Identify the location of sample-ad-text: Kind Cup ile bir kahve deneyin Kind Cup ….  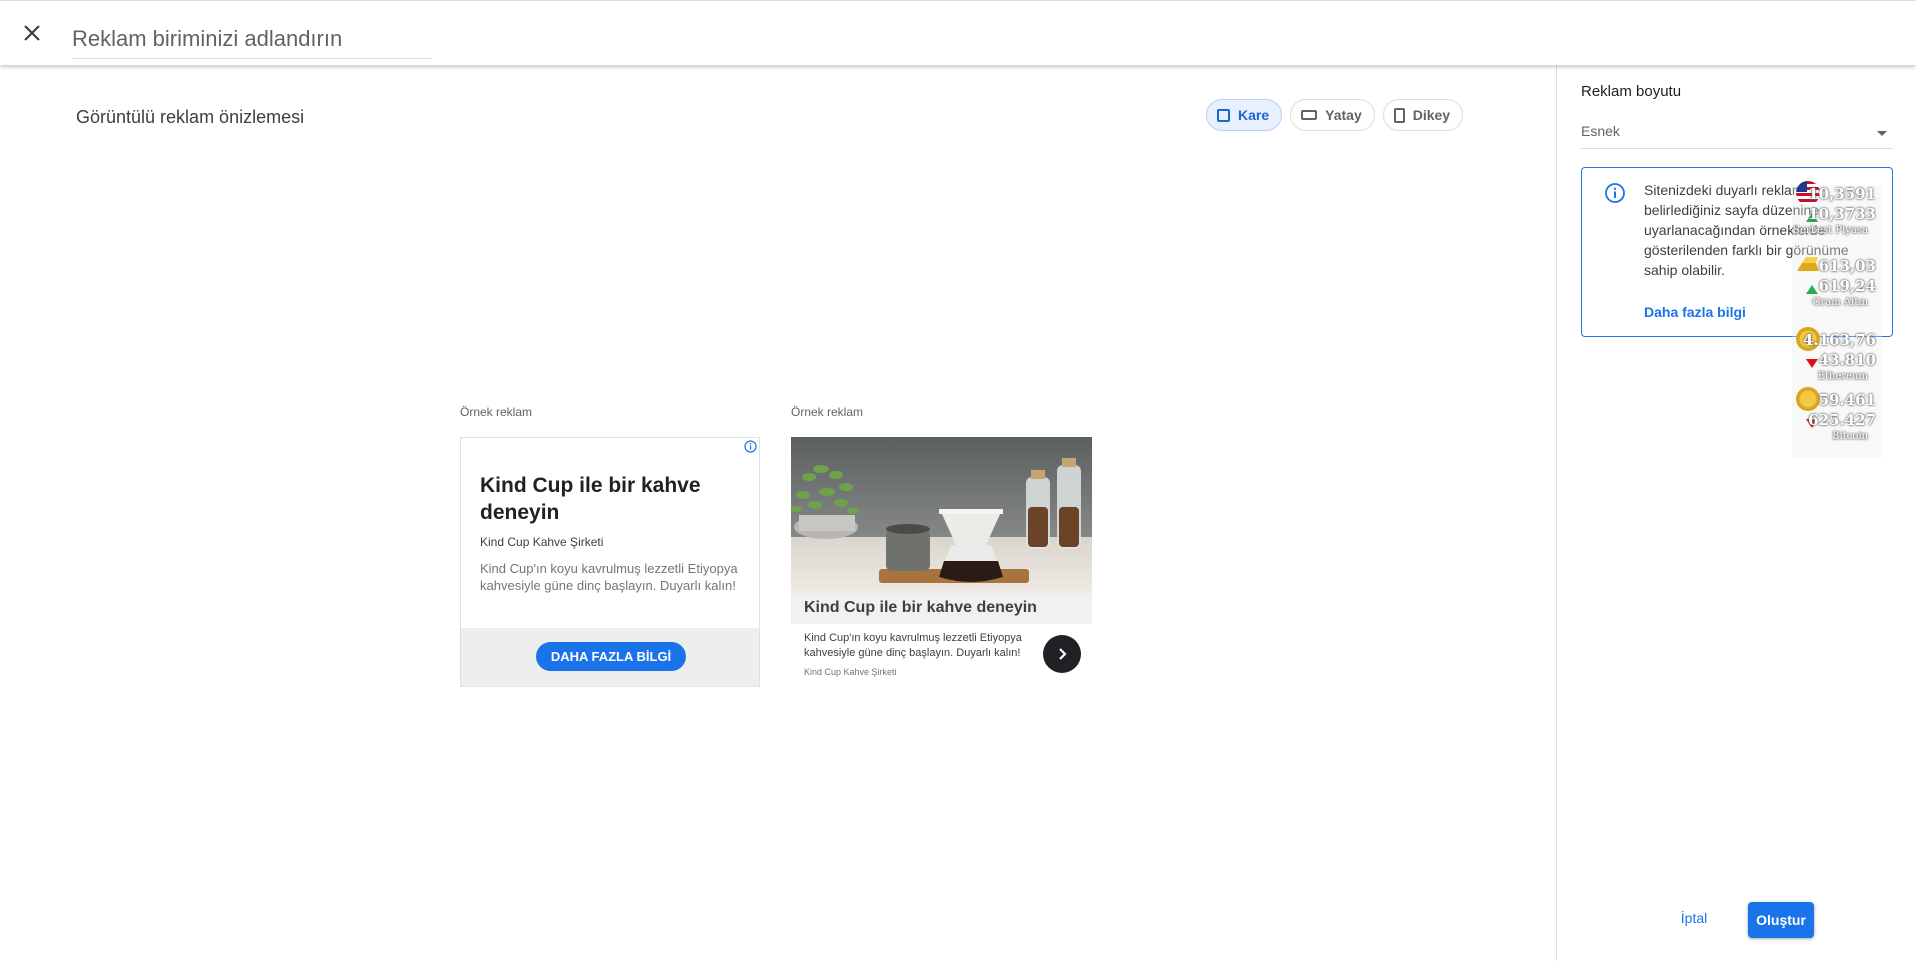
(610, 562).